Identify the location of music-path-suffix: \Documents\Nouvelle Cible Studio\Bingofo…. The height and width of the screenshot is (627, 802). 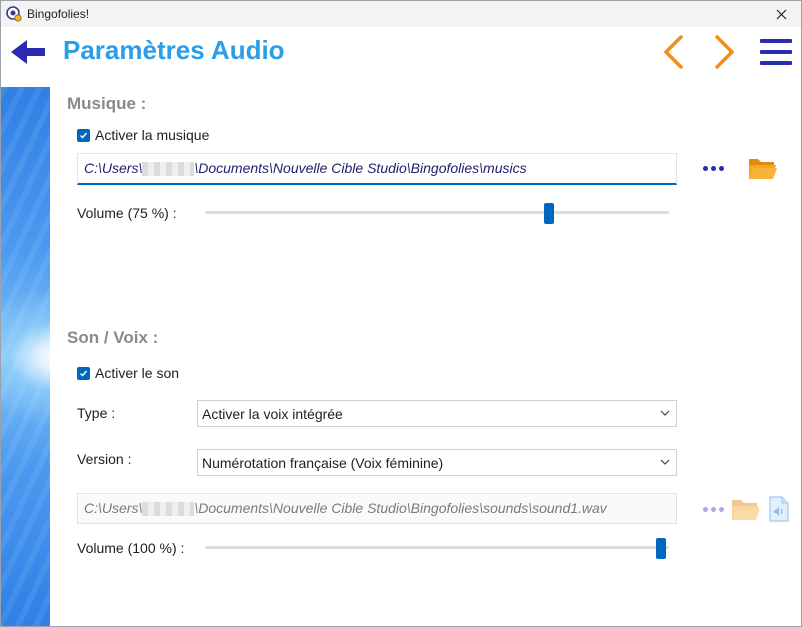
(360, 168).